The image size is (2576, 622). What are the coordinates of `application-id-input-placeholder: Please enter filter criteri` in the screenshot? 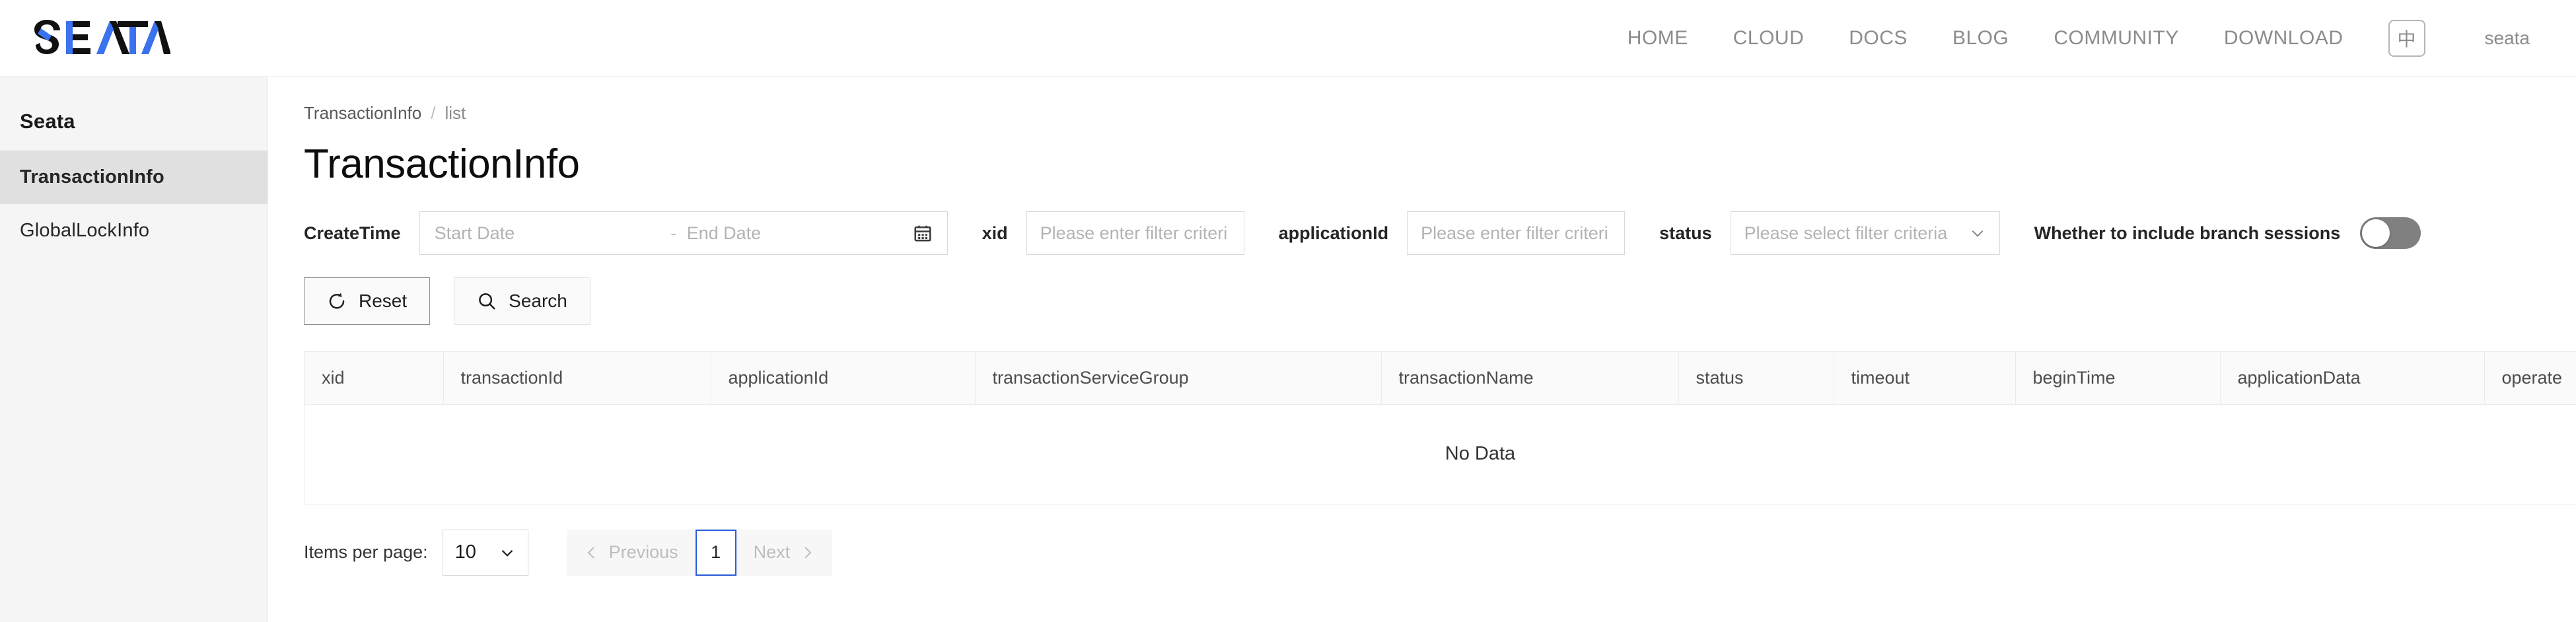 It's located at (1514, 233).